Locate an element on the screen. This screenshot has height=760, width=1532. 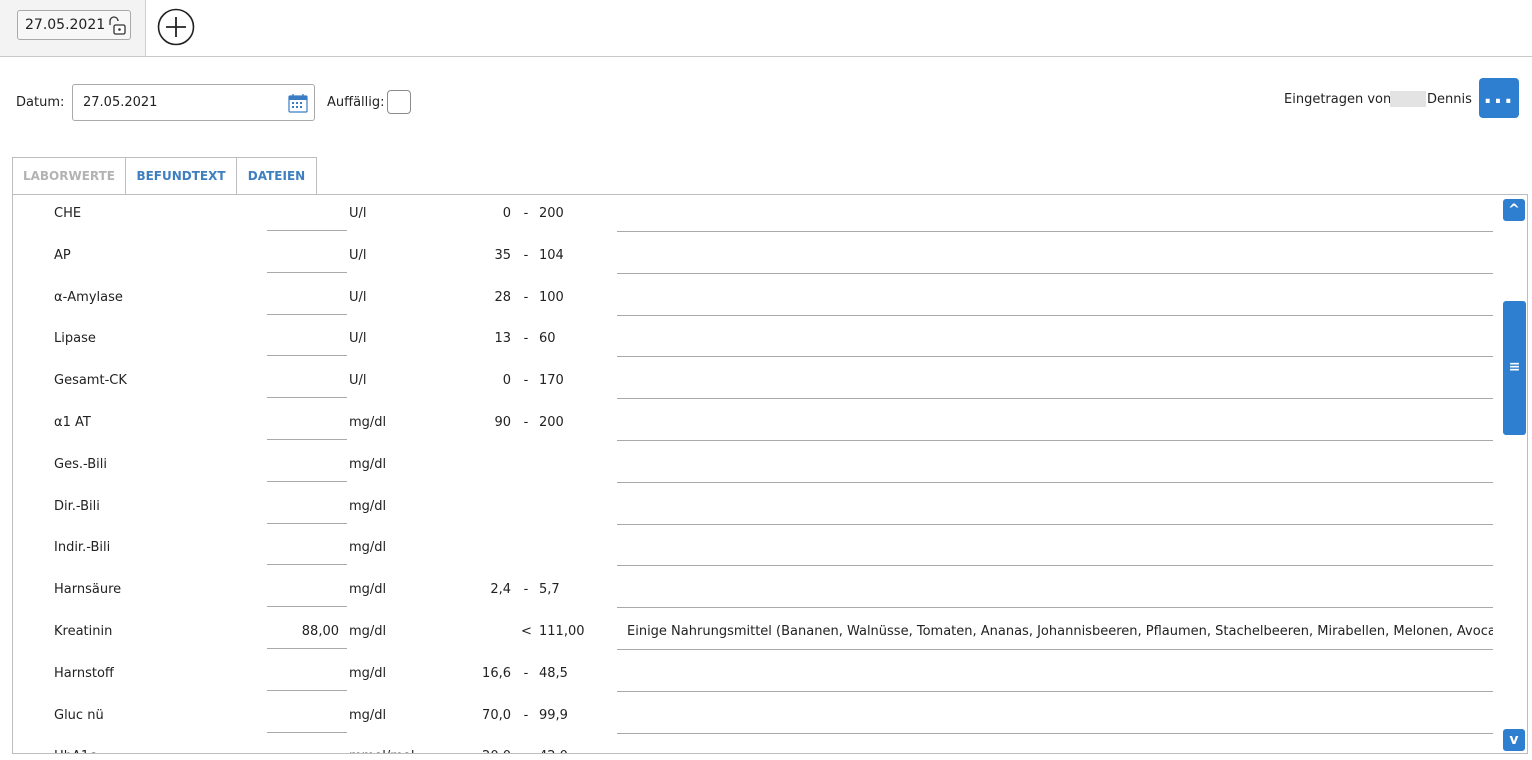
lab-name: Dir.-Bili is located at coordinates (77, 506).